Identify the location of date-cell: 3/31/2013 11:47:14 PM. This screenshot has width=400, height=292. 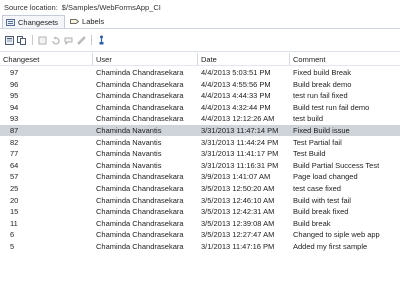
(240, 130).